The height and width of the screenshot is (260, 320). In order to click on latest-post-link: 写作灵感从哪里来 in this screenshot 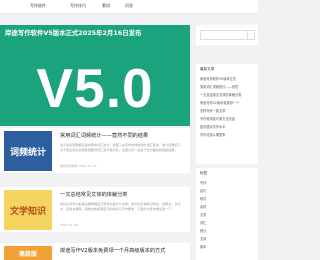, I will do `click(228, 134)`.